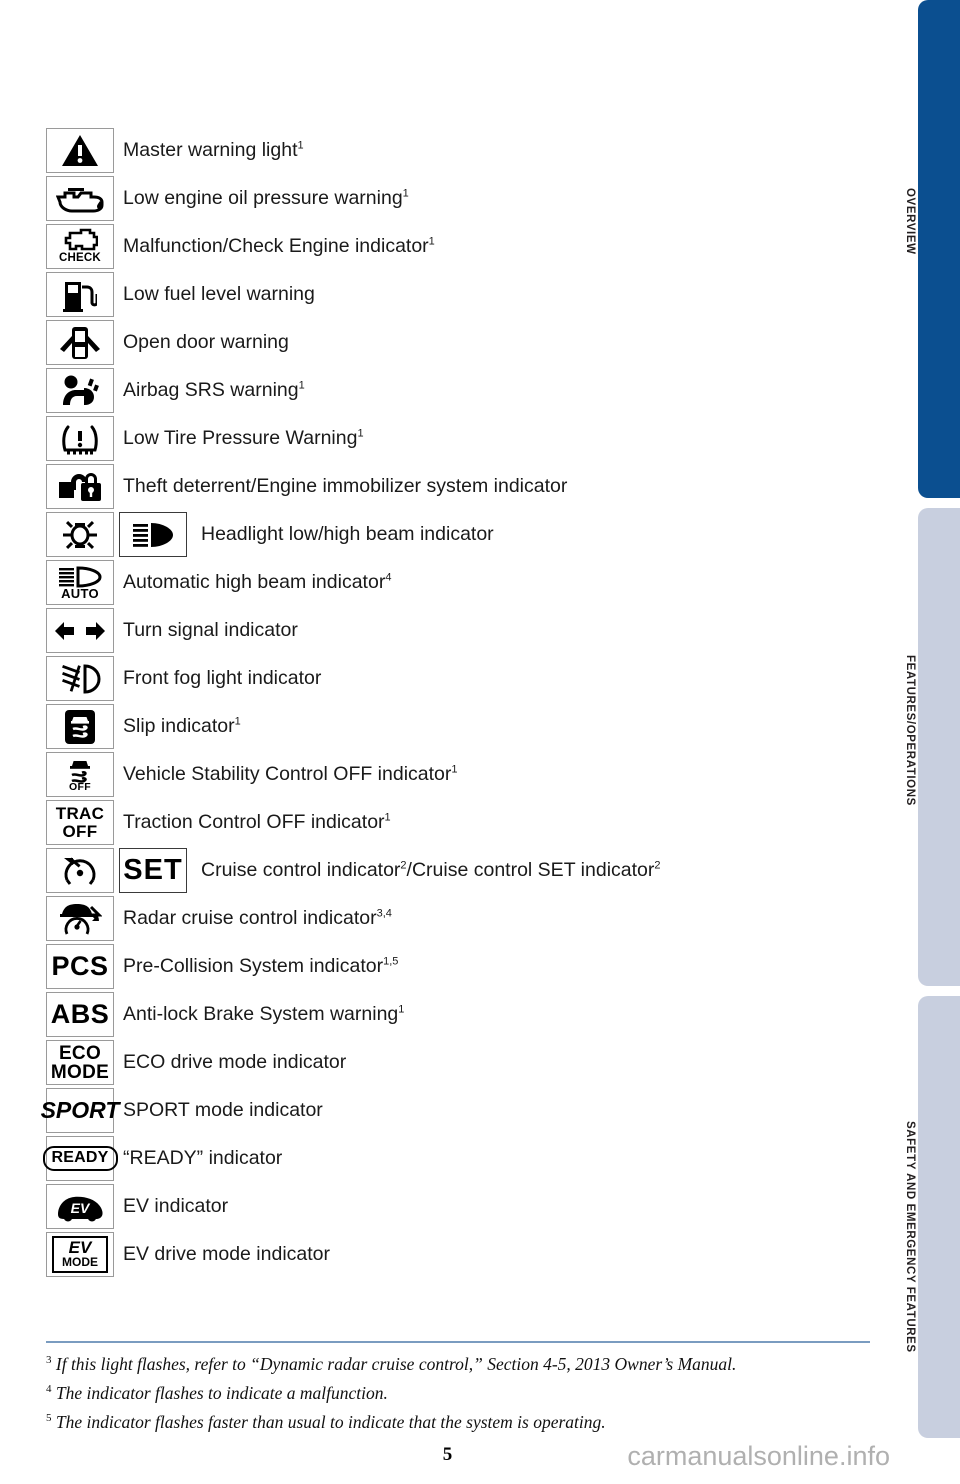  I want to click on list-item: PCS Pre-Collision System indicator1,5, so click(446, 968).